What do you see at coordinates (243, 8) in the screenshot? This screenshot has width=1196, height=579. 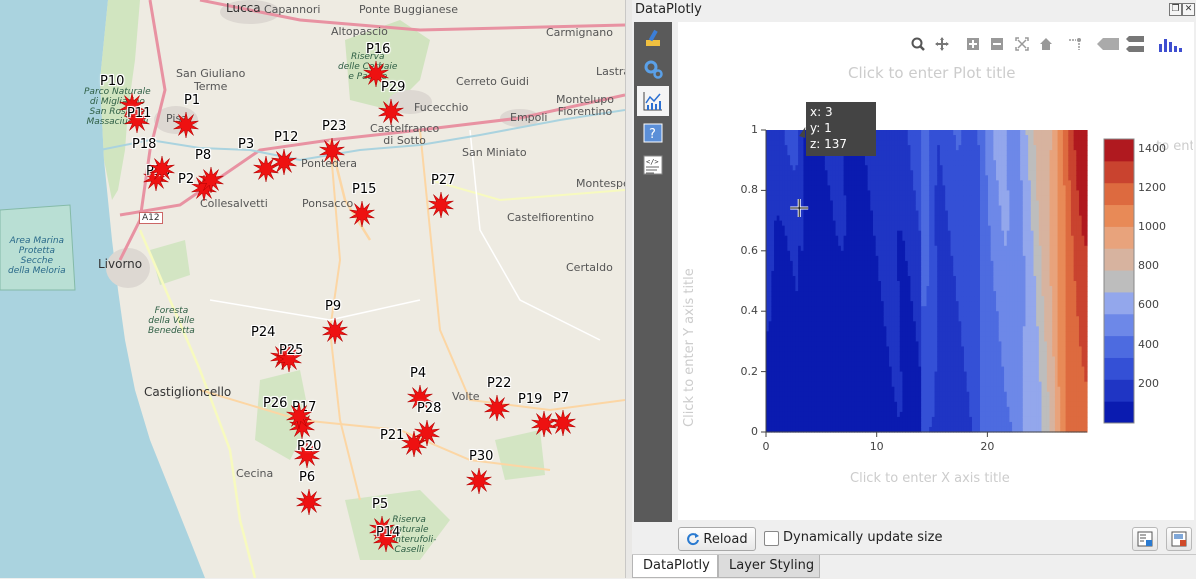 I see `place-lucca: Lucca` at bounding box center [243, 8].